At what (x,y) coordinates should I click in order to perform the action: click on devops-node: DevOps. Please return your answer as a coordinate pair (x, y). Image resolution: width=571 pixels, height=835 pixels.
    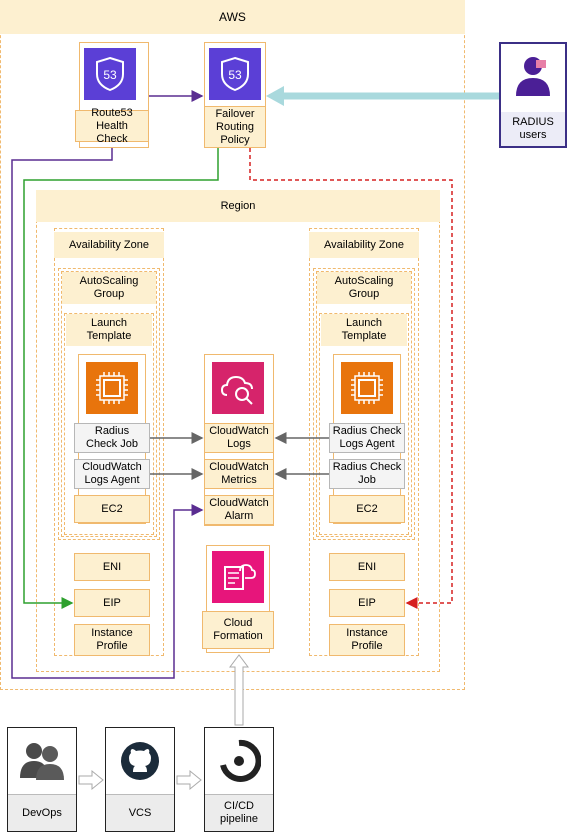
    Looking at the image, I should click on (42, 779).